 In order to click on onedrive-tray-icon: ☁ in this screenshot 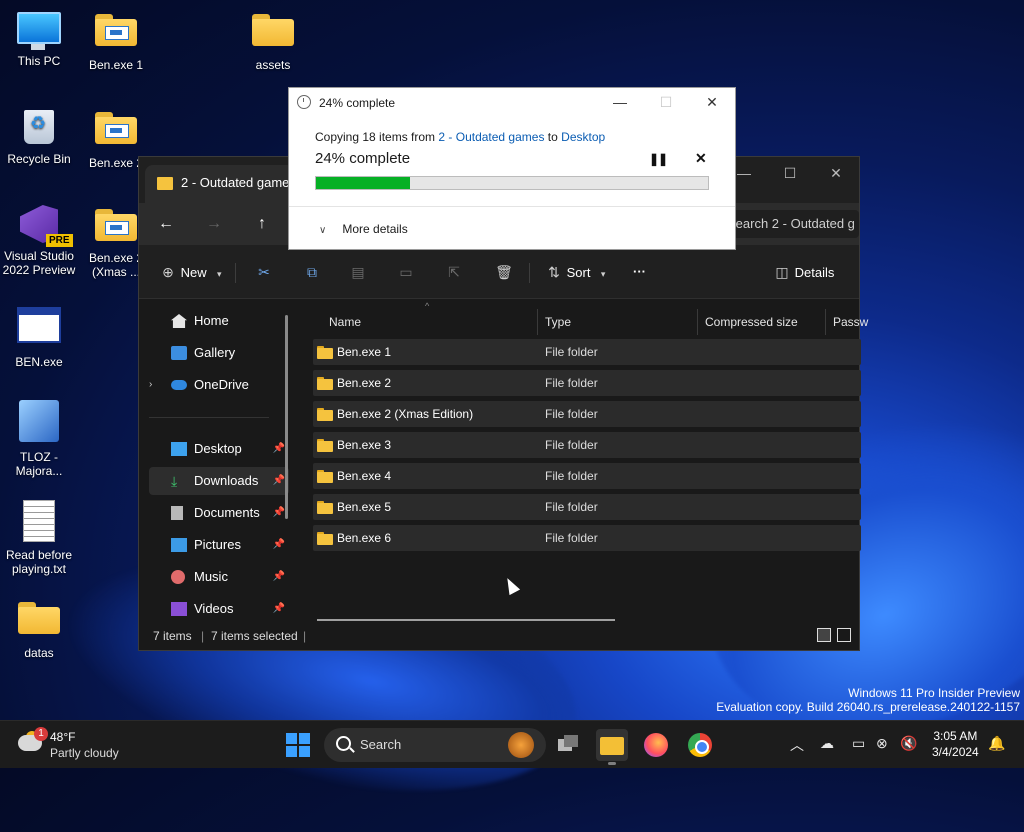, I will do `click(827, 743)`.